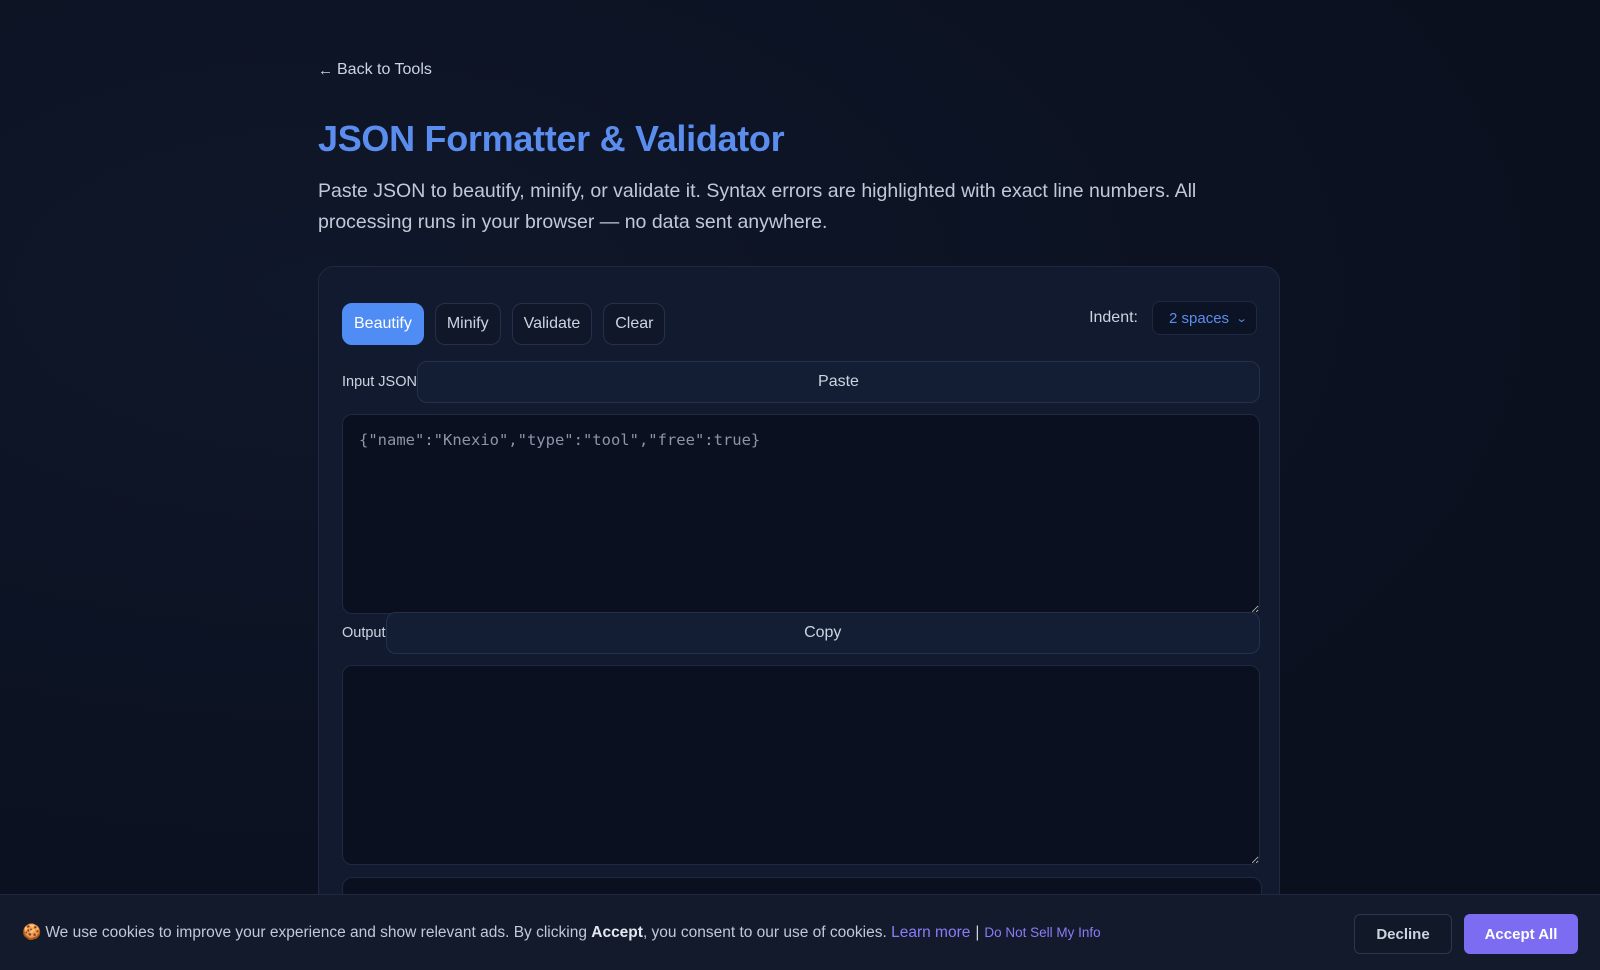 Image resolution: width=1600 pixels, height=970 pixels. I want to click on output-header-row: Output Copy, so click(801, 633).